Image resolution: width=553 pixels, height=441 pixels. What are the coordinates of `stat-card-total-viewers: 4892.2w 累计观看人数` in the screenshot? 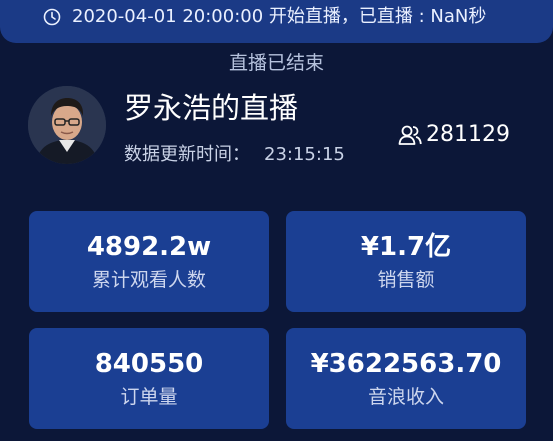 It's located at (149, 261).